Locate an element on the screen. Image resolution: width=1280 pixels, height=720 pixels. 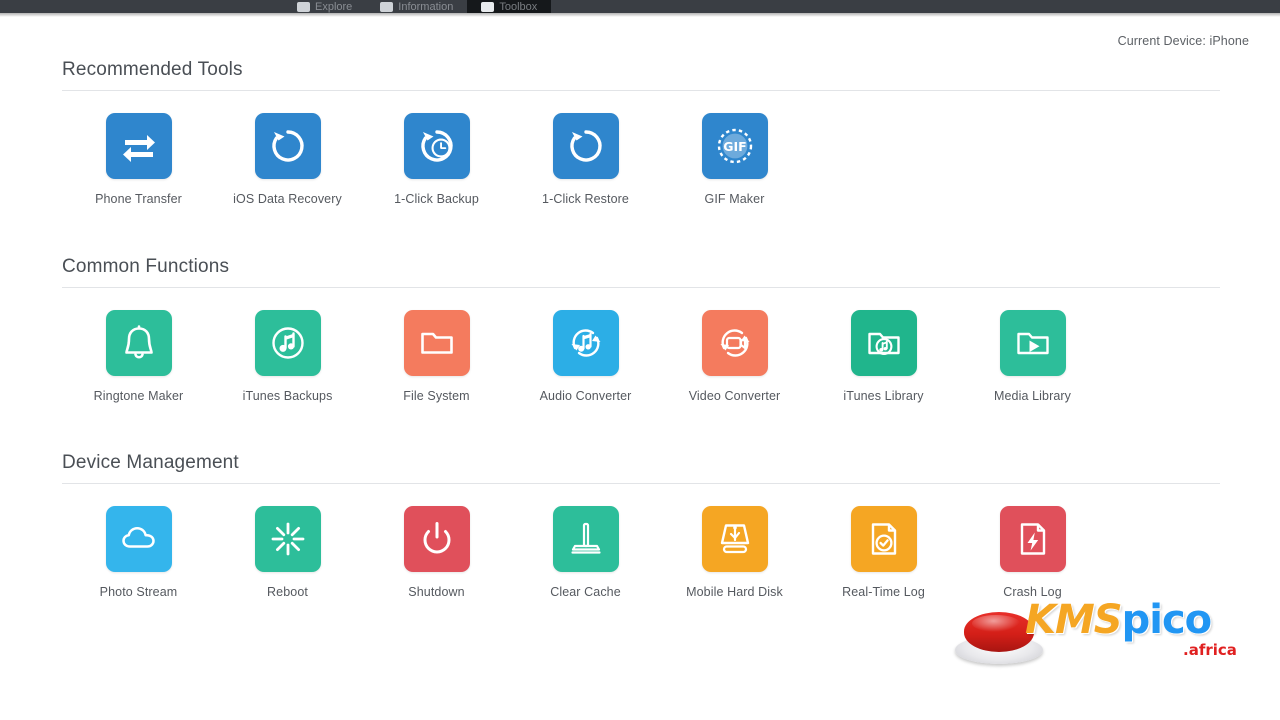
nav-tab-information-label: Information is located at coordinates (426, 6).